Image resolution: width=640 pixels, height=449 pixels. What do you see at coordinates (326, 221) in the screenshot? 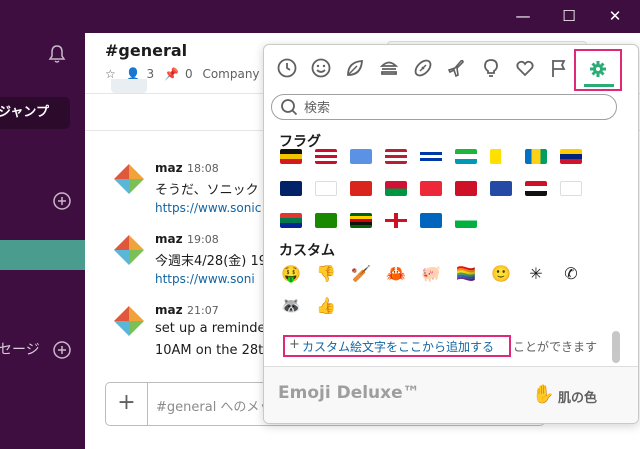
I see `flag-zm` at bounding box center [326, 221].